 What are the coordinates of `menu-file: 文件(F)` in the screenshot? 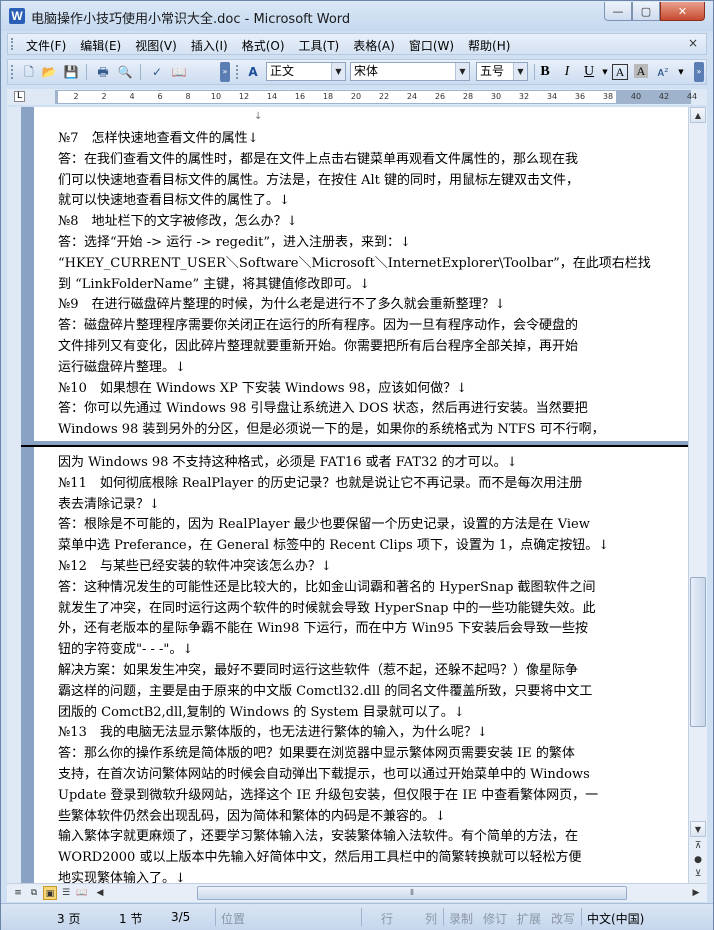 It's located at (46, 45).